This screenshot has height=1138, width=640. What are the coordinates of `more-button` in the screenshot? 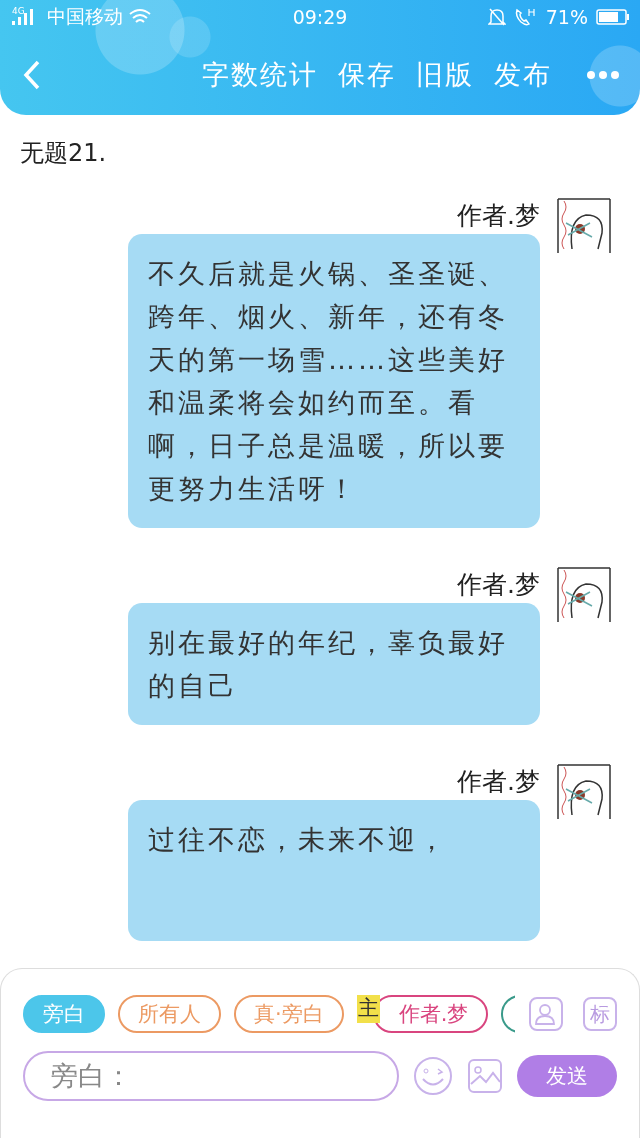 It's located at (603, 74).